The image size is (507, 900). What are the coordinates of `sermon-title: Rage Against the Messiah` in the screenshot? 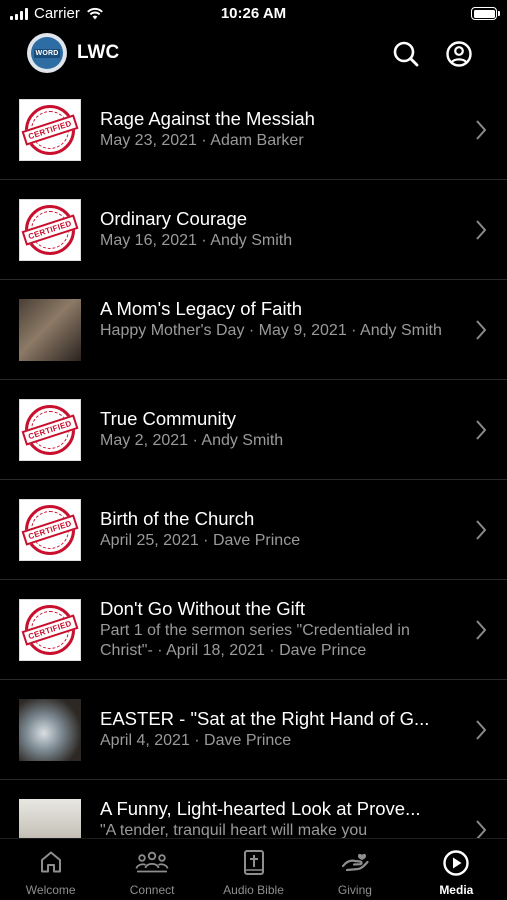 It's located at (207, 118).